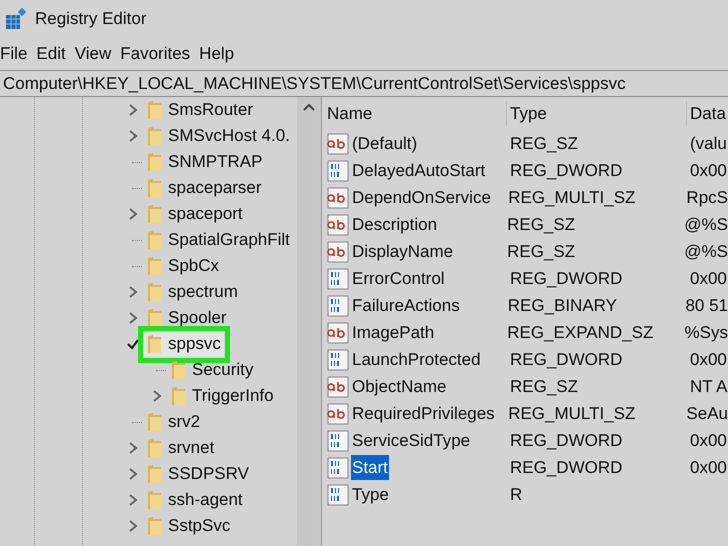 The width and height of the screenshot is (728, 546). Describe the element at coordinates (708, 143) in the screenshot. I see `table-cell-text: (valu` at that location.